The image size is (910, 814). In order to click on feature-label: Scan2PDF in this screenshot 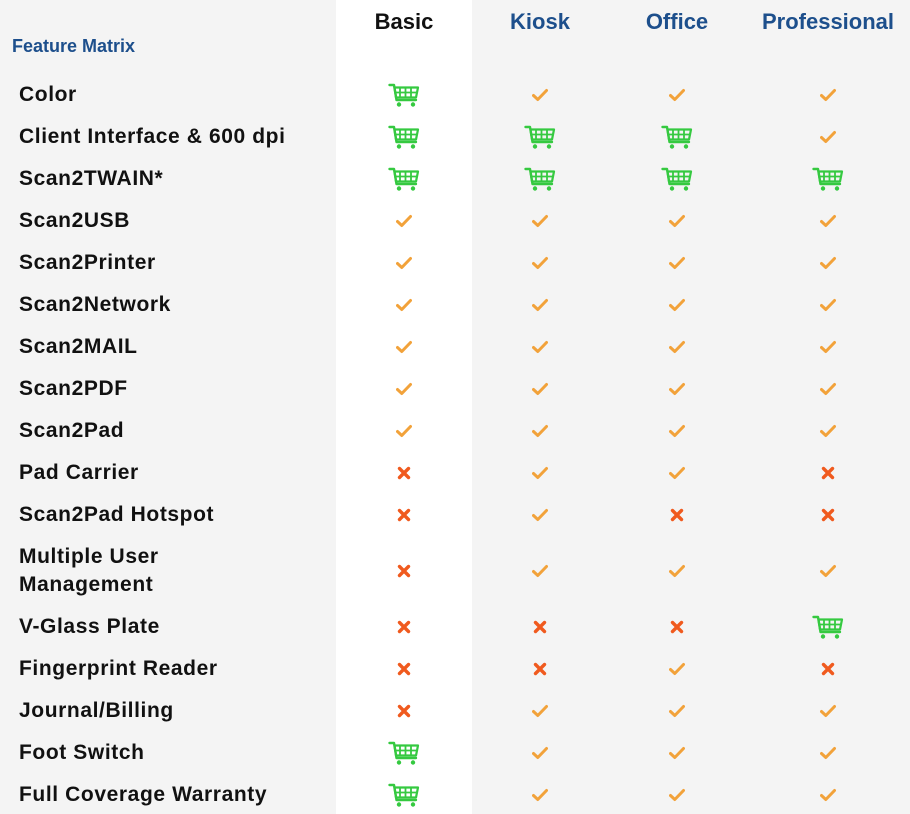, I will do `click(73, 388)`.